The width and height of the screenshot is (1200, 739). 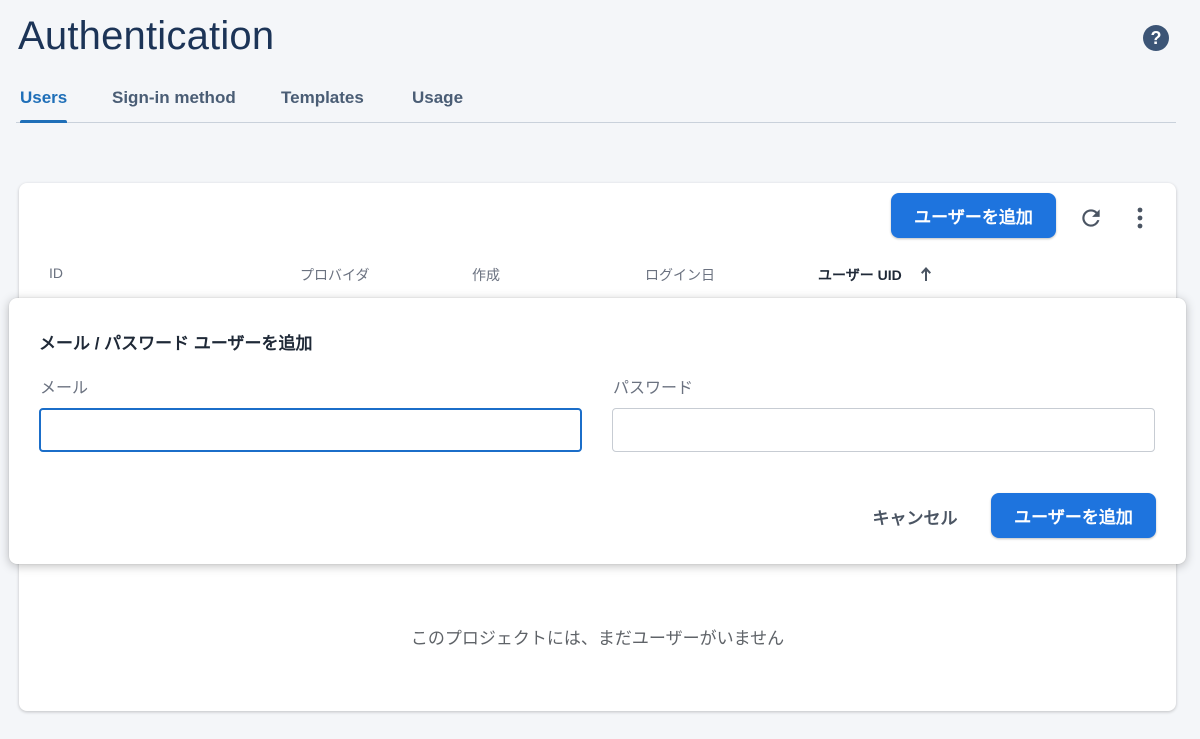 I want to click on email-field, so click(x=310, y=430).